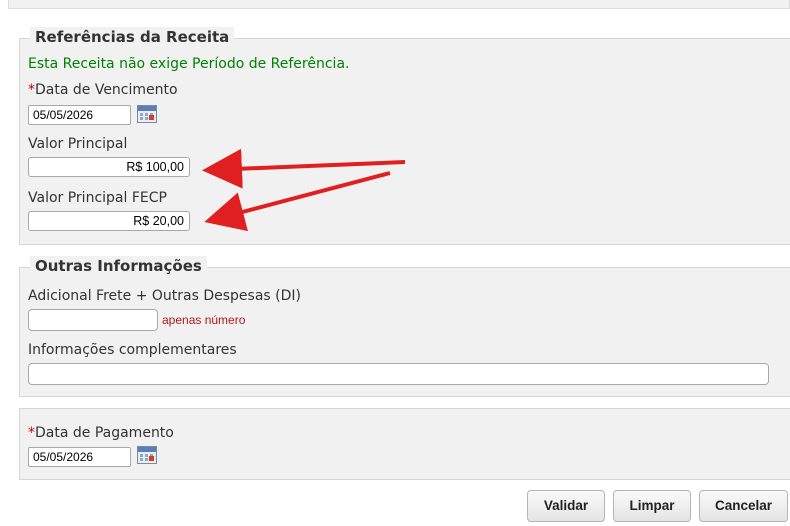 The image size is (790, 526). I want to click on validar-button: Validar, so click(566, 506).